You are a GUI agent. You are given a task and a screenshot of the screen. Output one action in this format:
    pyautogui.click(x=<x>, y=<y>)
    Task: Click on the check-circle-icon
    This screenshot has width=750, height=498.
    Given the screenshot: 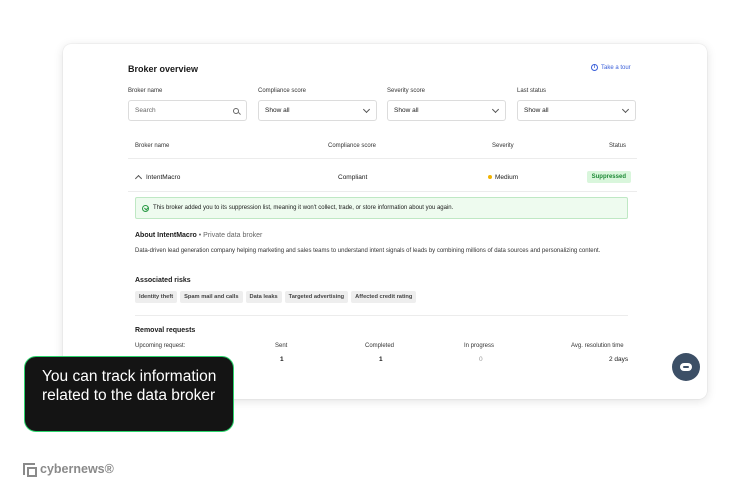 What is the action you would take?
    pyautogui.click(x=145, y=208)
    